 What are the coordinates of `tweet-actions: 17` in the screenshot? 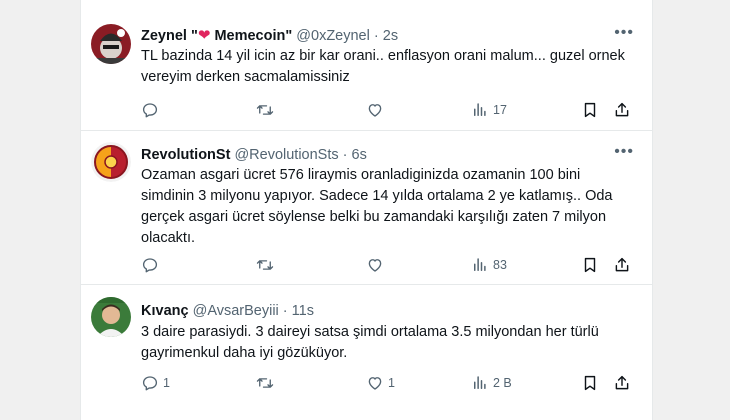 It's located at (388, 110).